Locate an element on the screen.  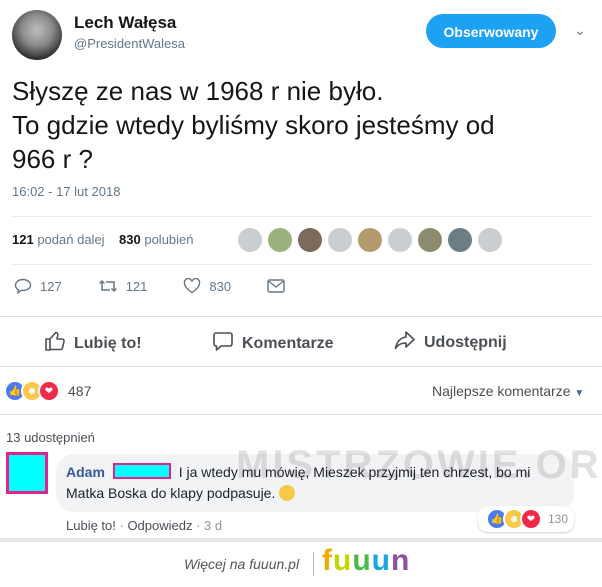
retweet-icon is located at coordinates (108, 286).